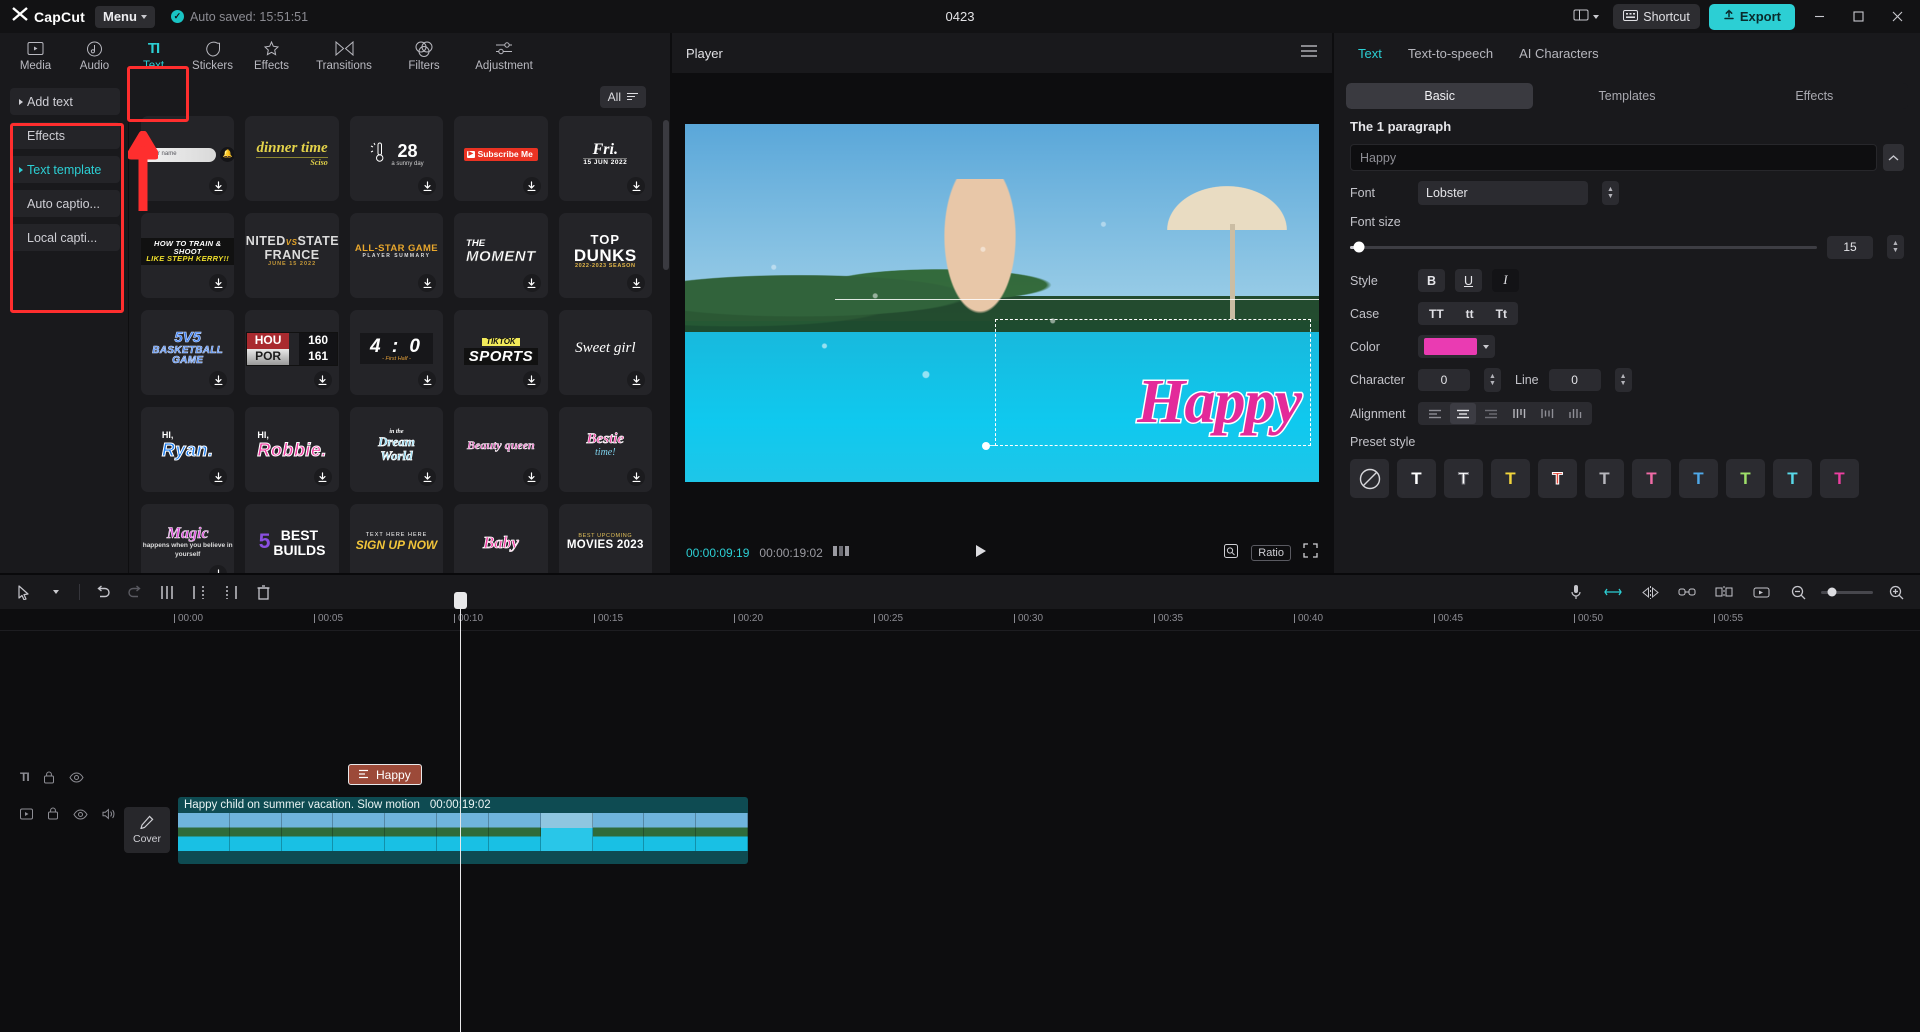 The height and width of the screenshot is (1032, 1920). Describe the element at coordinates (231, 592) in the screenshot. I see `trim-right-button` at that location.